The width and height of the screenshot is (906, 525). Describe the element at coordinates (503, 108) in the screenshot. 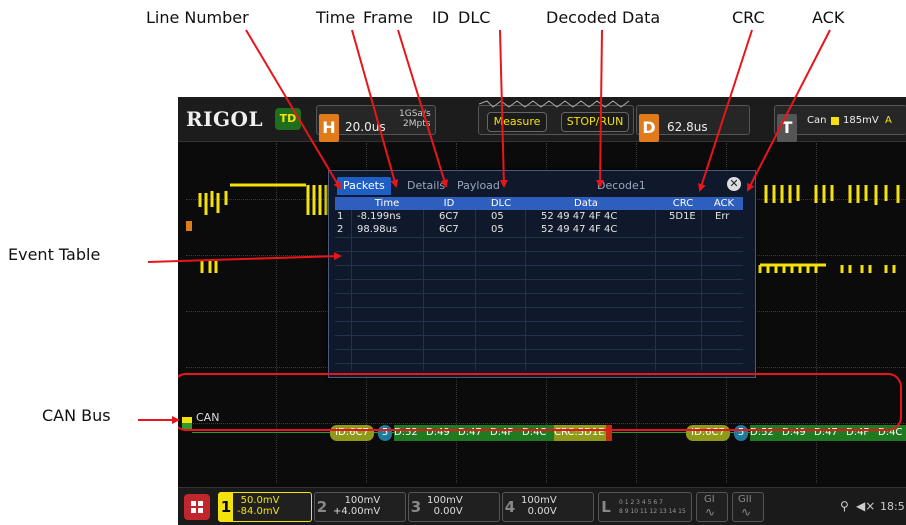

I see `arrow-dlc` at that location.